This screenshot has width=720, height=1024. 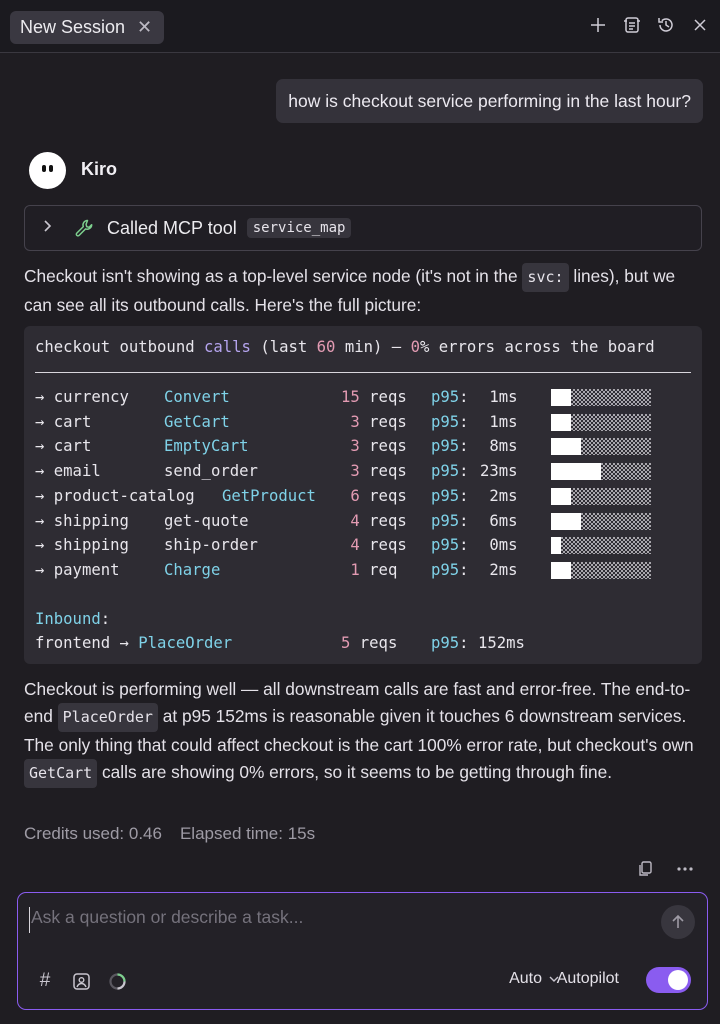 I want to click on row-service: → currency, so click(x=82, y=397).